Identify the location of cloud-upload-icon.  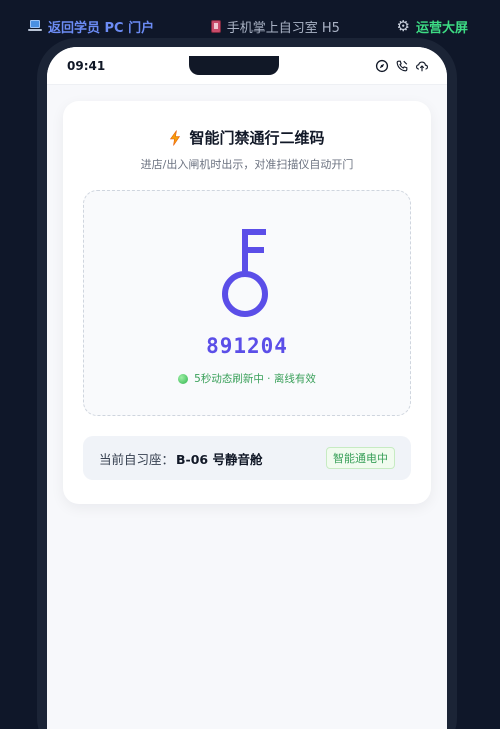
(422, 65).